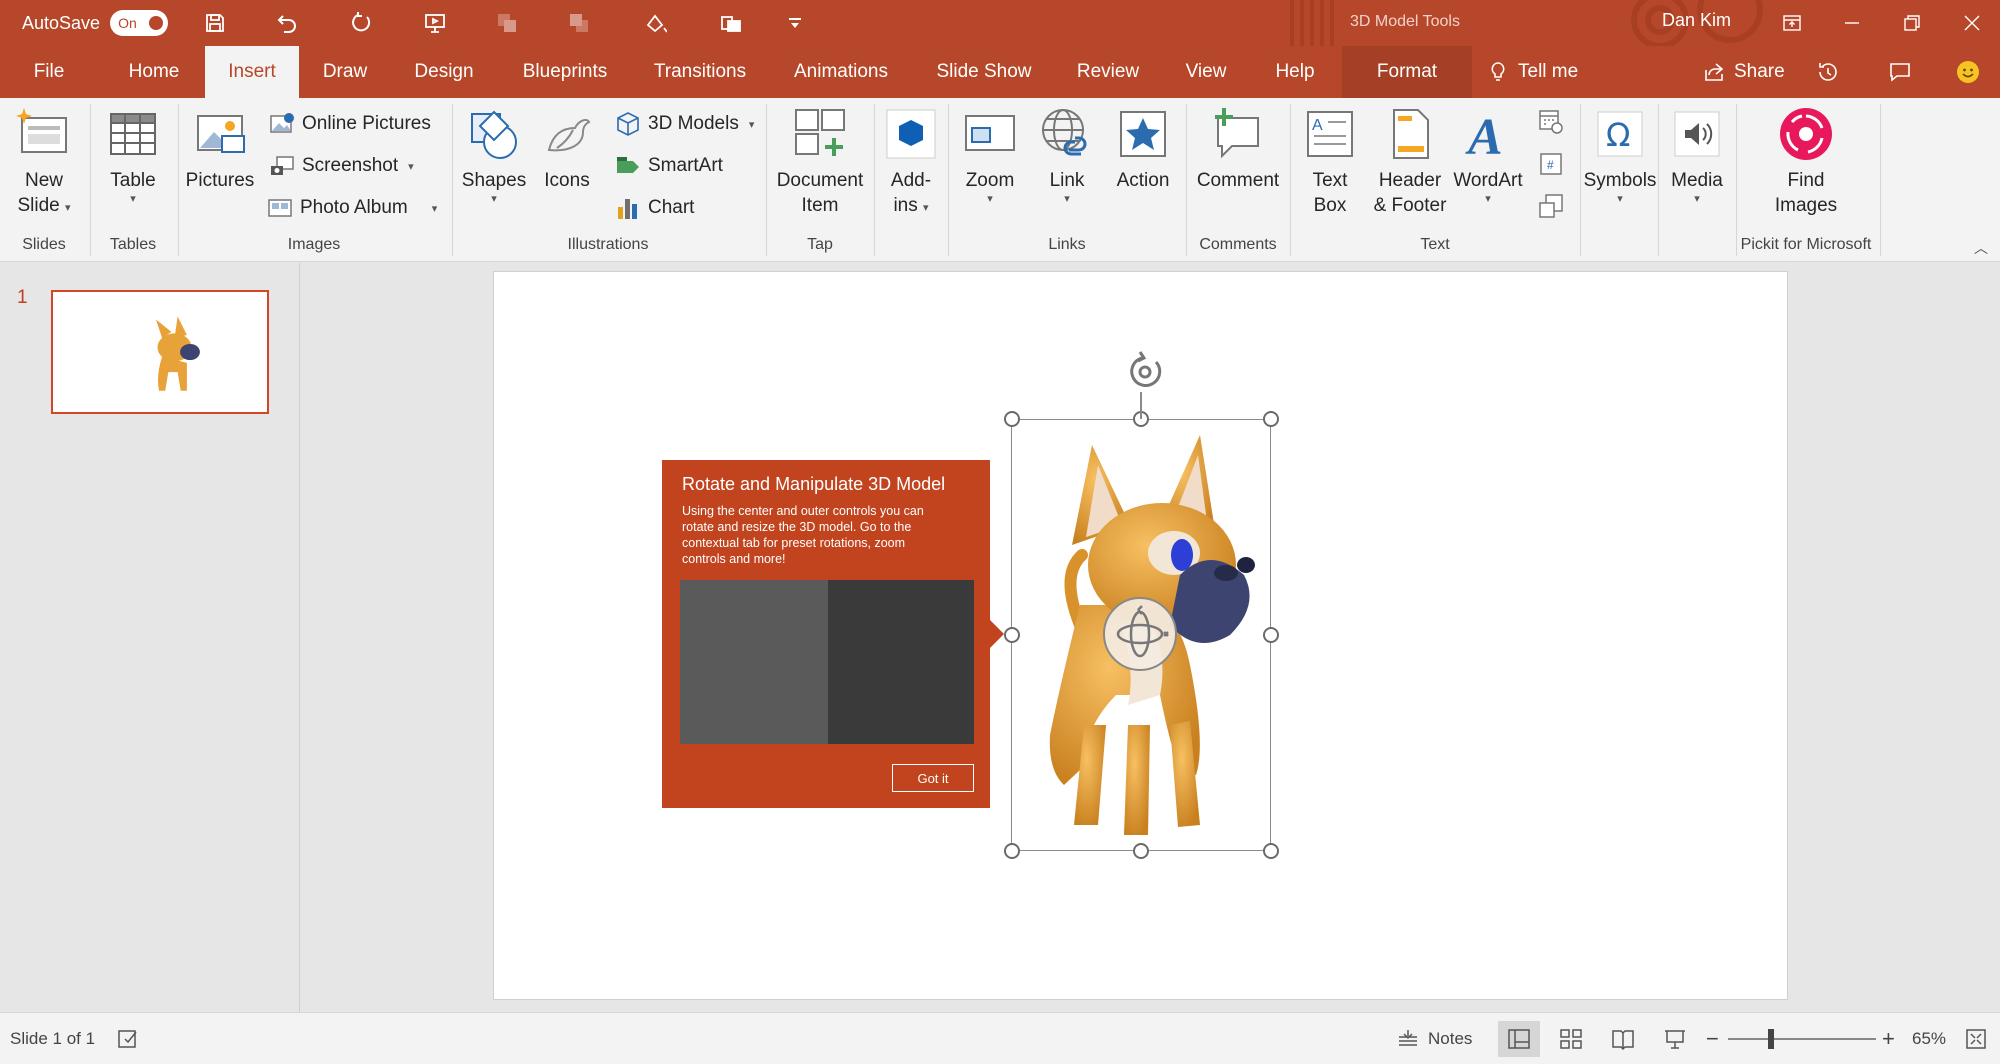  Describe the element at coordinates (1618, 135) in the screenshot. I see `svg-text: Ω` at that location.